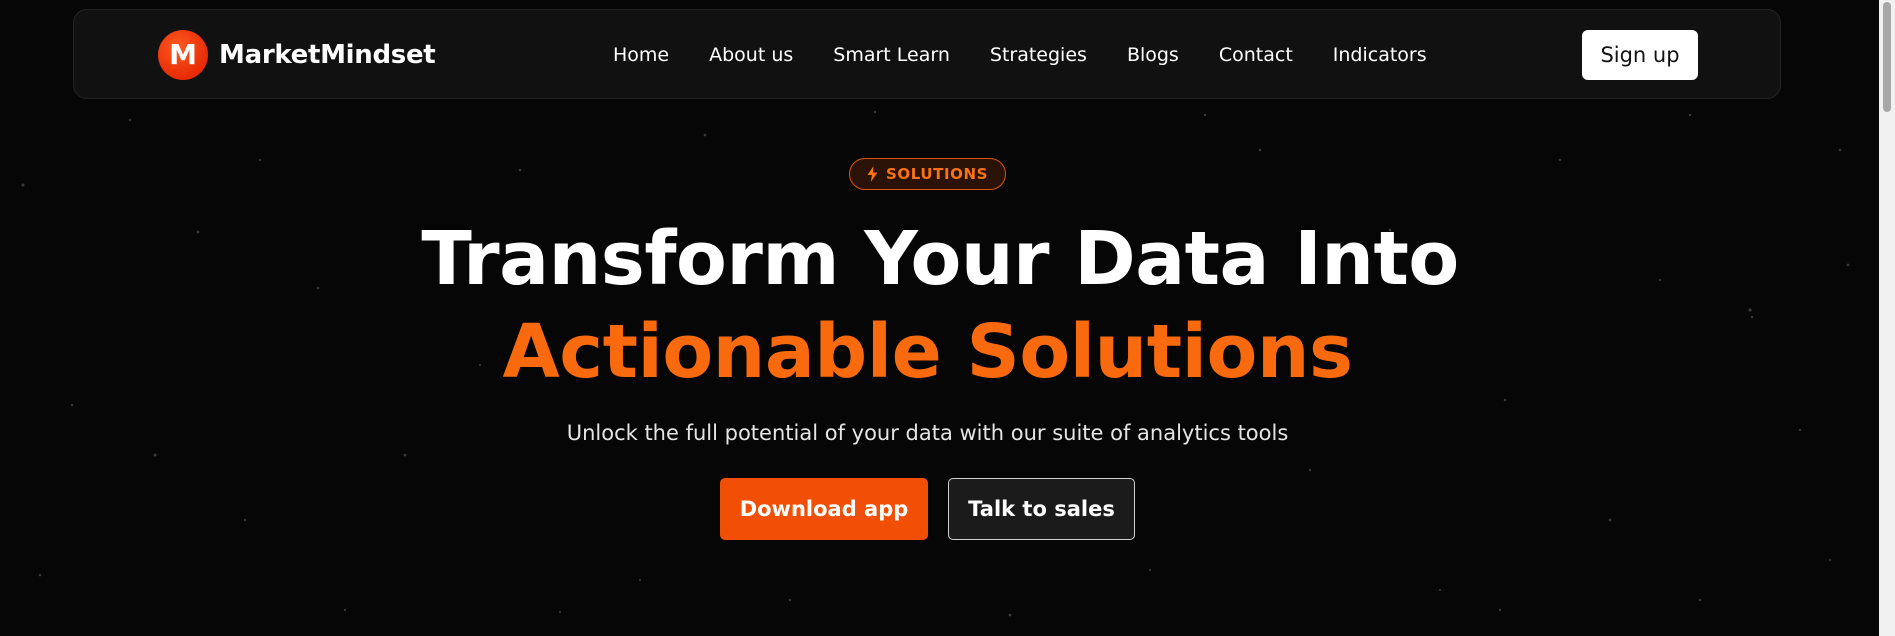 The image size is (1895, 636). What do you see at coordinates (891, 55) in the screenshot?
I see `nav-link-smart-learn: Smart Learn` at bounding box center [891, 55].